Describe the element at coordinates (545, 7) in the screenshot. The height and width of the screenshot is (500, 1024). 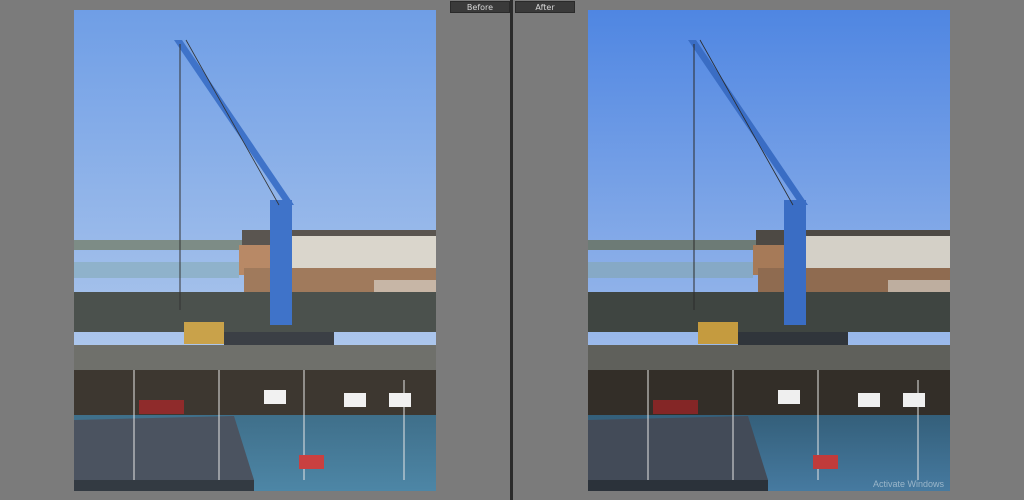
I see `after-label: After` at that location.